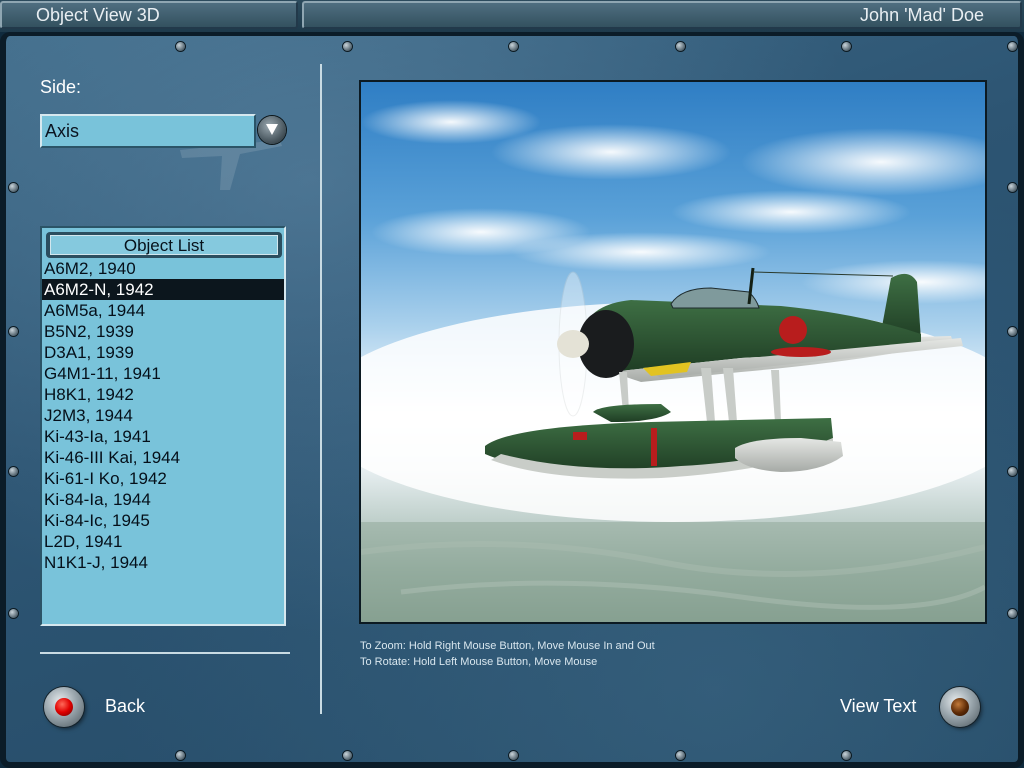 The height and width of the screenshot is (768, 1024). I want to click on title-bar: Object View 3D John 'Mad' Doe, so click(512, 16).